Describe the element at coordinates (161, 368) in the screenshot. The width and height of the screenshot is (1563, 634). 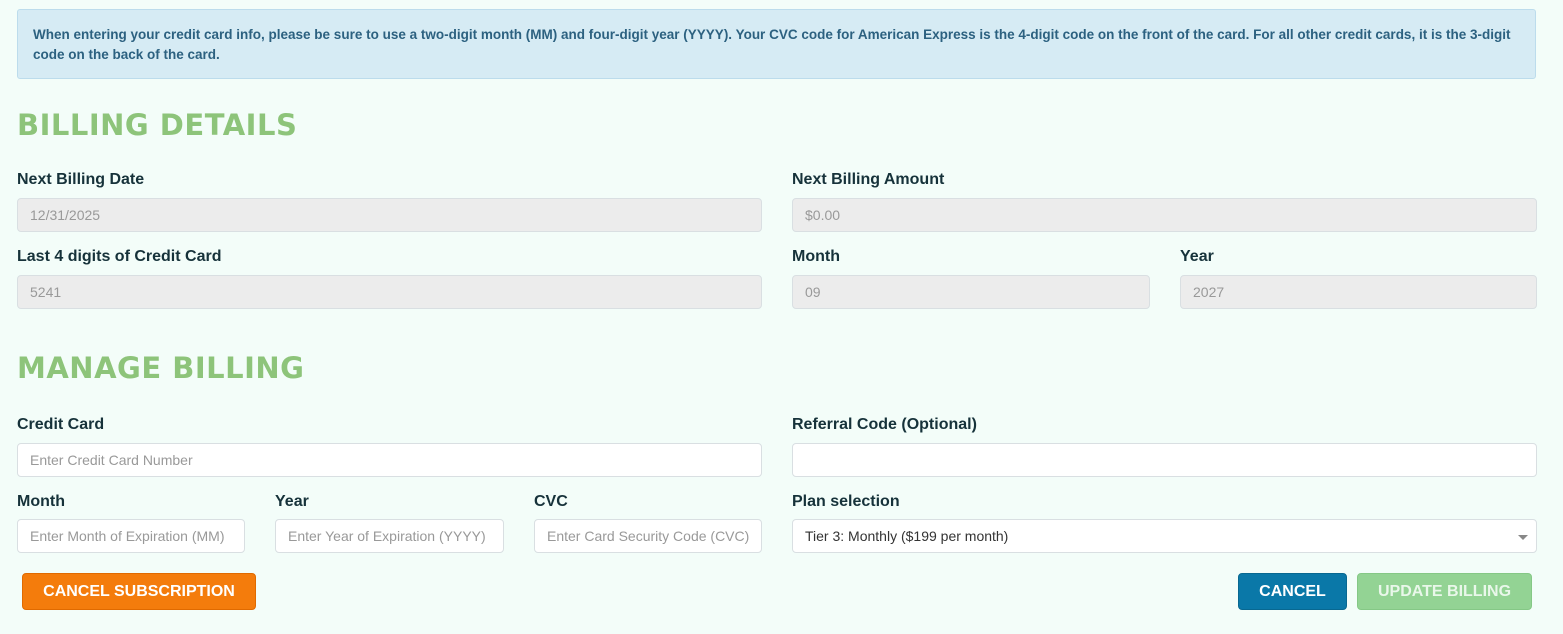
I see `manage-billing-title: MANAGE BILLING` at that location.